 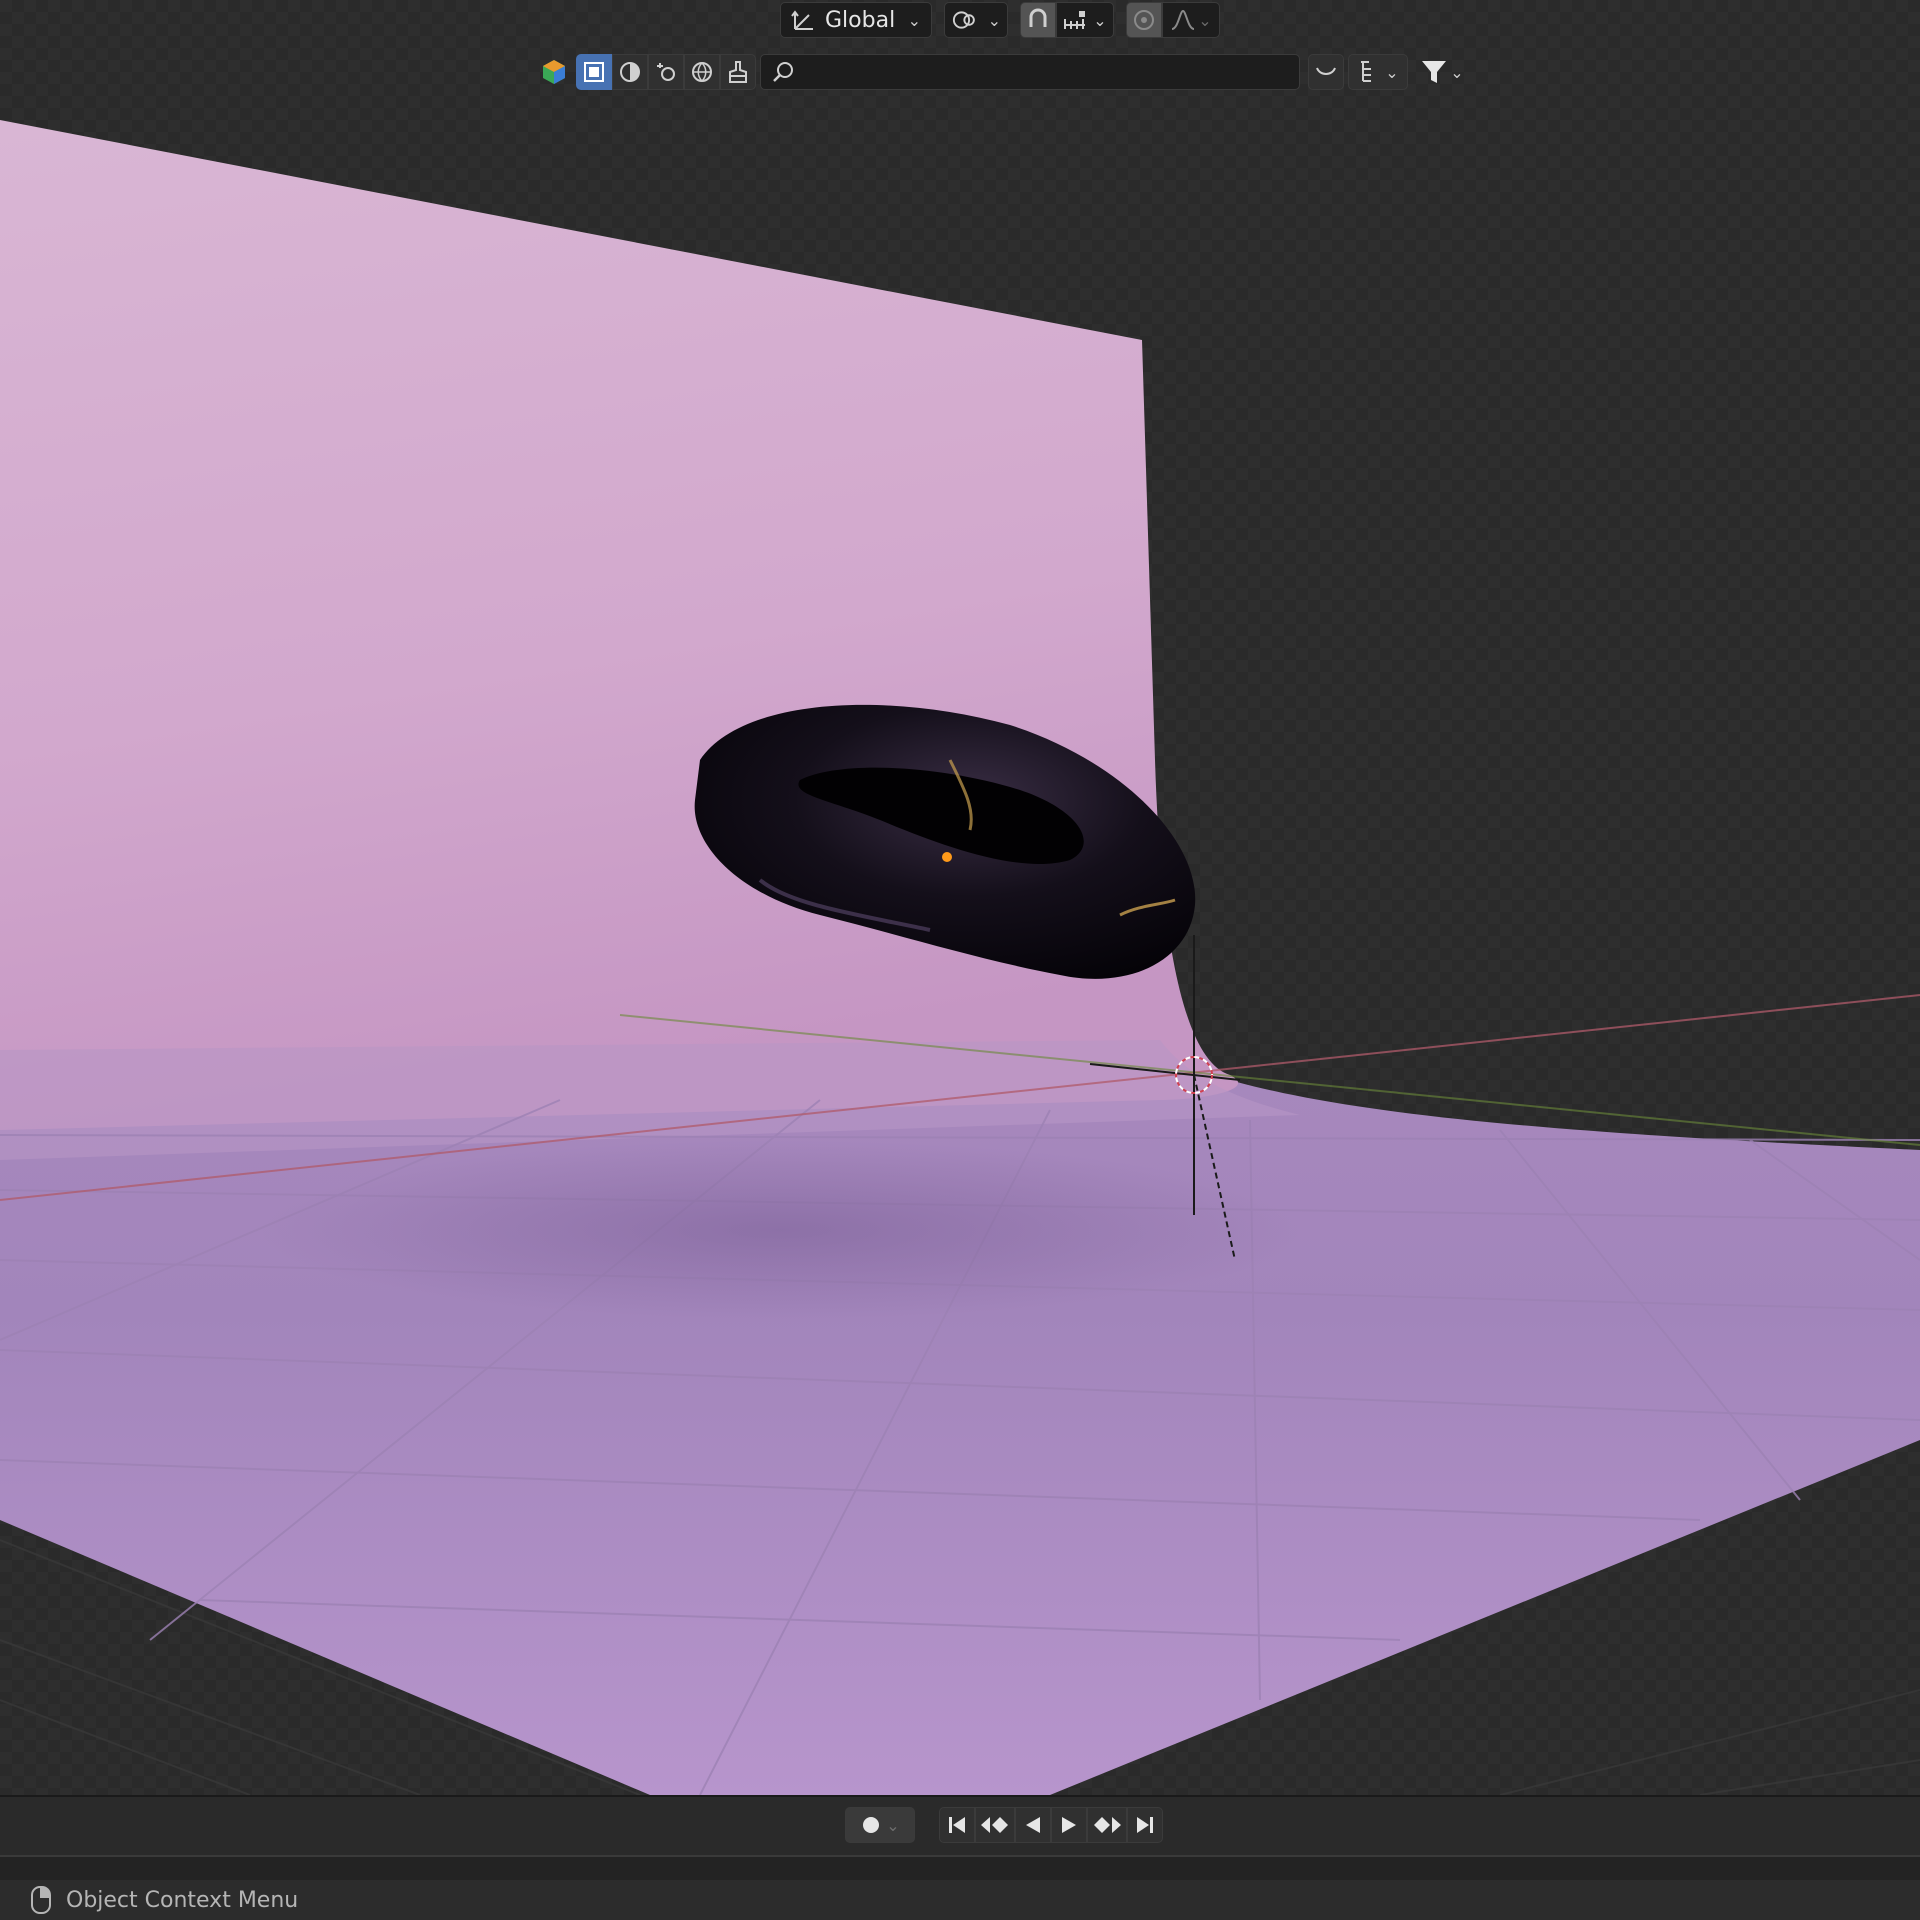 What do you see at coordinates (960, 1900) in the screenshot?
I see `status-bar: Object Context Menu` at bounding box center [960, 1900].